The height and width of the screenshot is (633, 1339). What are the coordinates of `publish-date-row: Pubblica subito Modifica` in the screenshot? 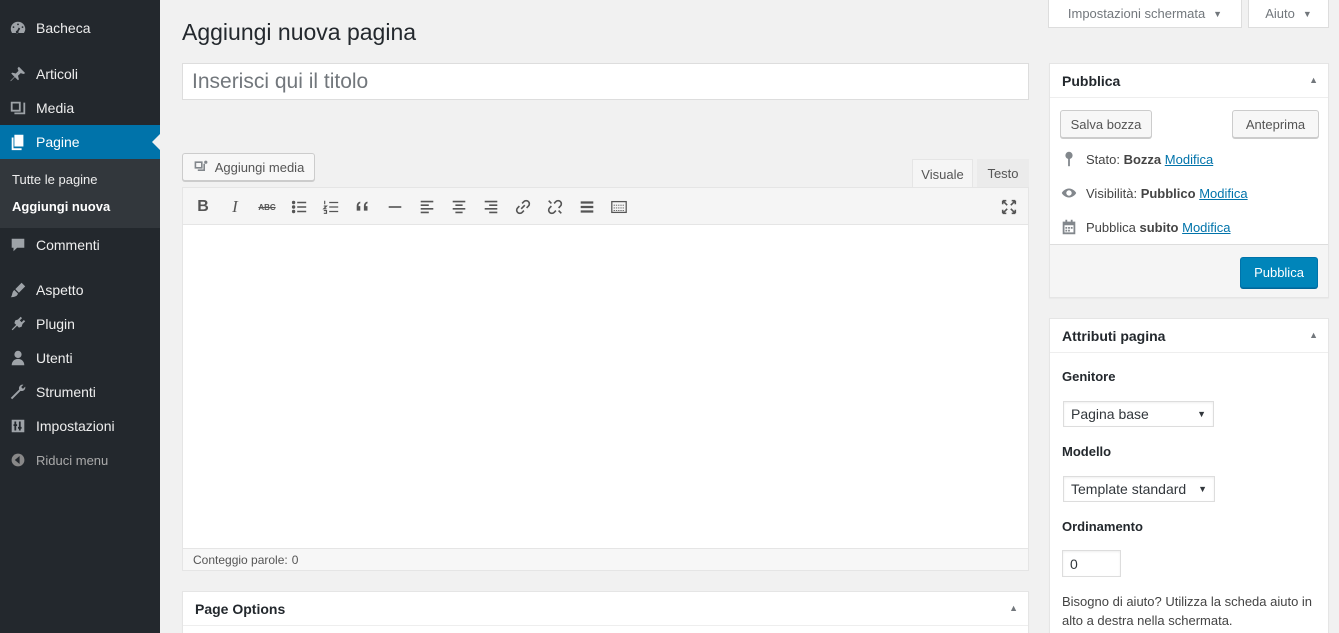 It's located at (1145, 227).